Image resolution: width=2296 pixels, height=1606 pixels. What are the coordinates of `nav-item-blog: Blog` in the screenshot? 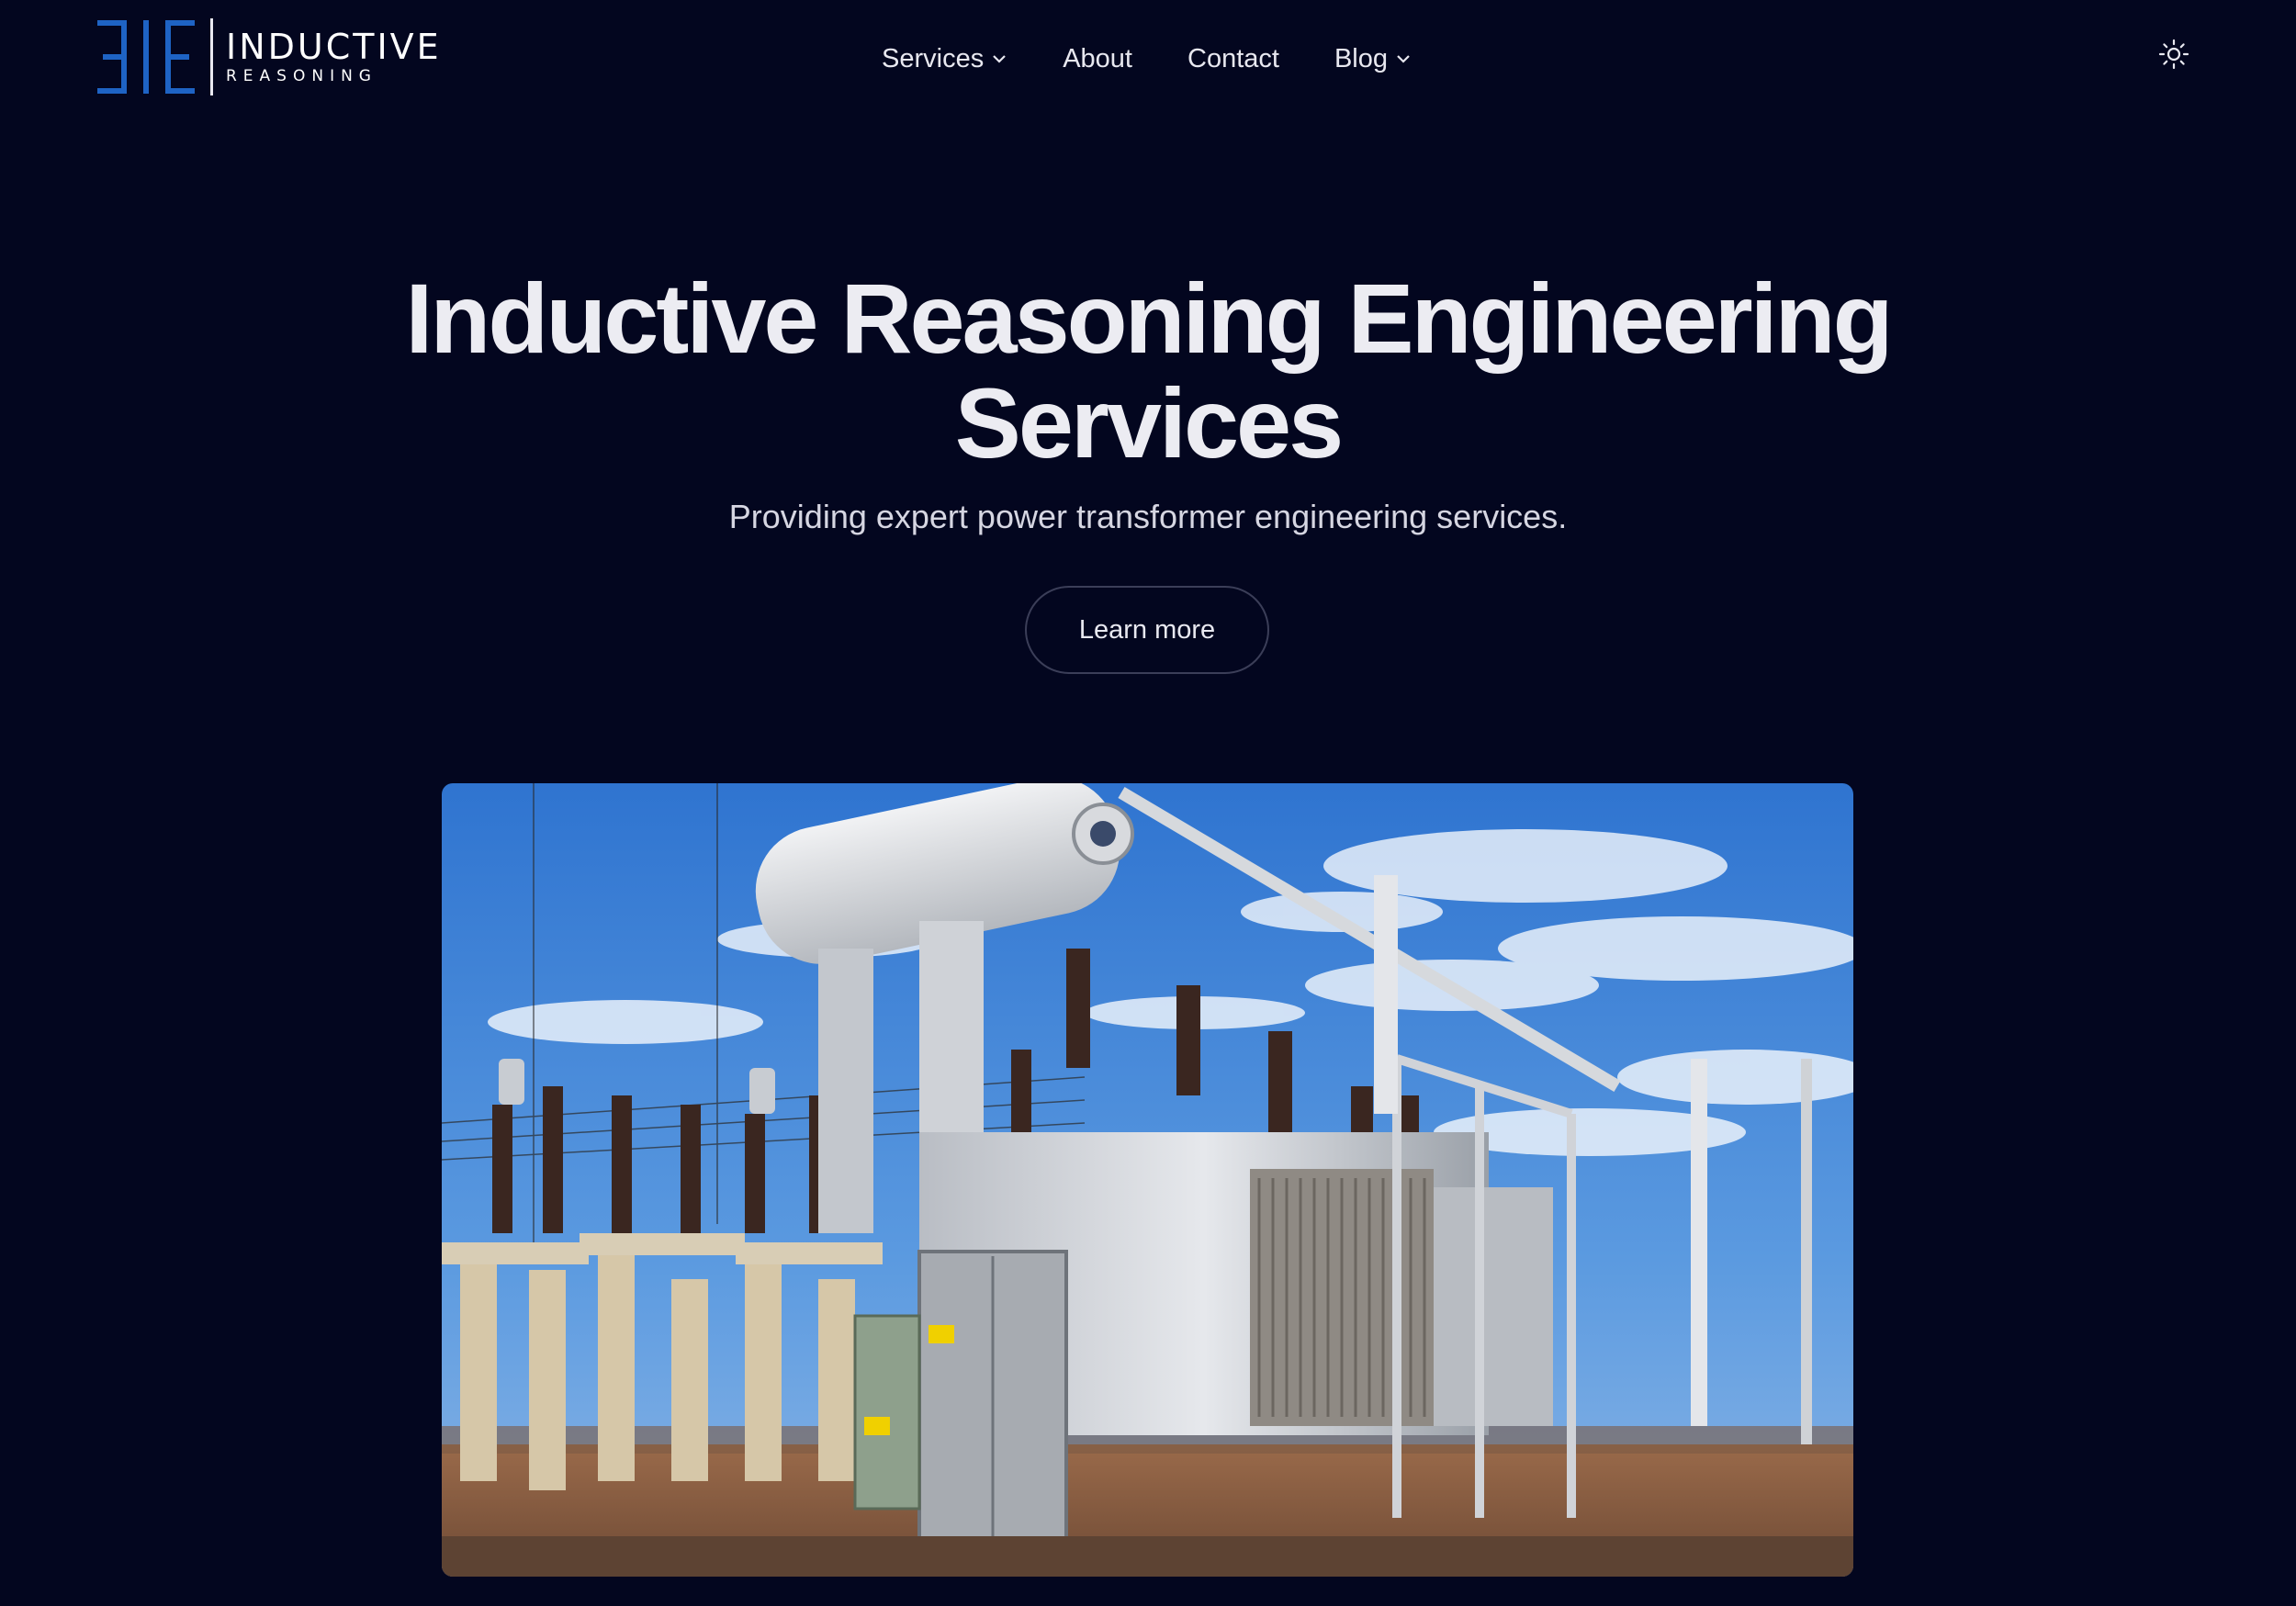 It's located at (1373, 59).